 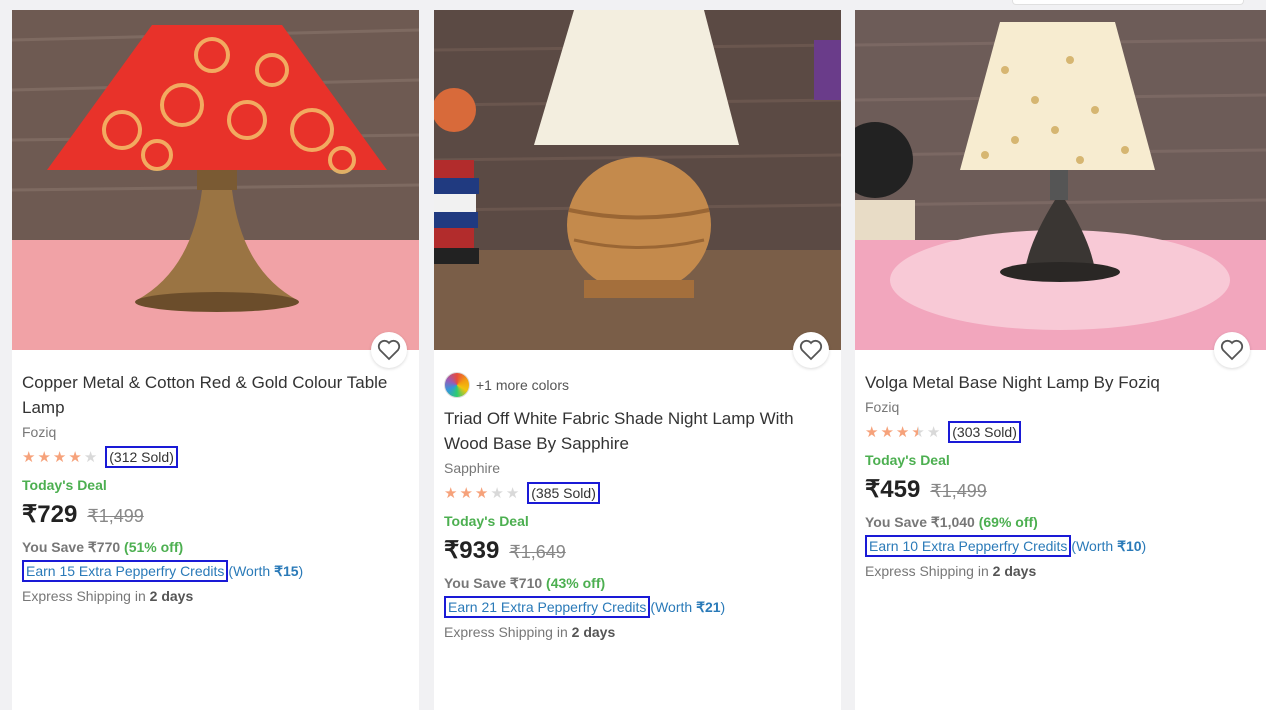 I want to click on credits-worth: (Worth ₹15), so click(x=265, y=571).